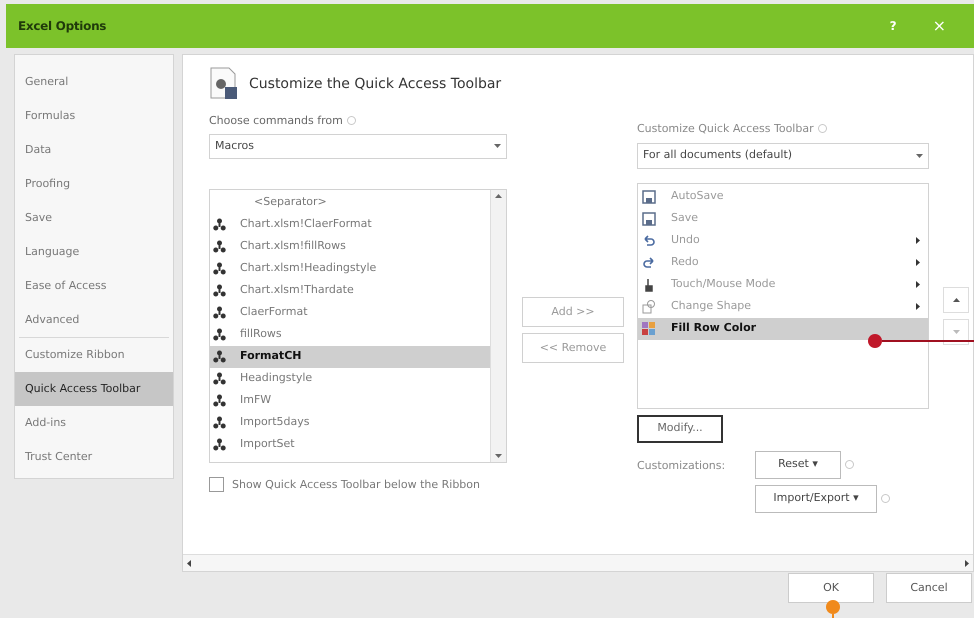  I want to click on callout-marker, so click(833, 609).